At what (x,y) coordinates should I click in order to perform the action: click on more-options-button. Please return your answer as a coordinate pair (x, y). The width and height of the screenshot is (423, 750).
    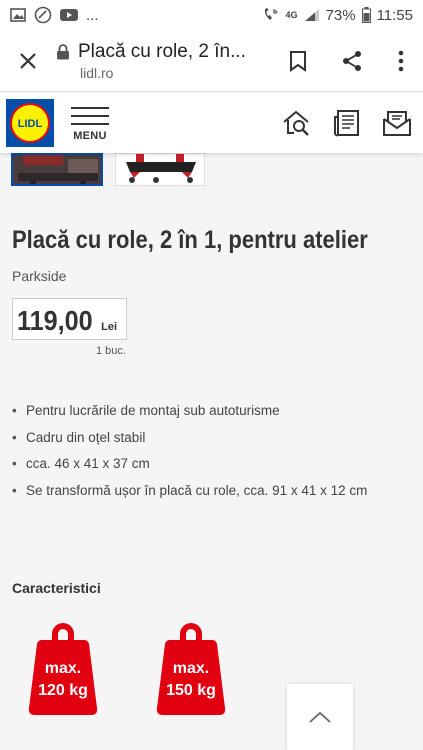
    Looking at the image, I should click on (401, 61).